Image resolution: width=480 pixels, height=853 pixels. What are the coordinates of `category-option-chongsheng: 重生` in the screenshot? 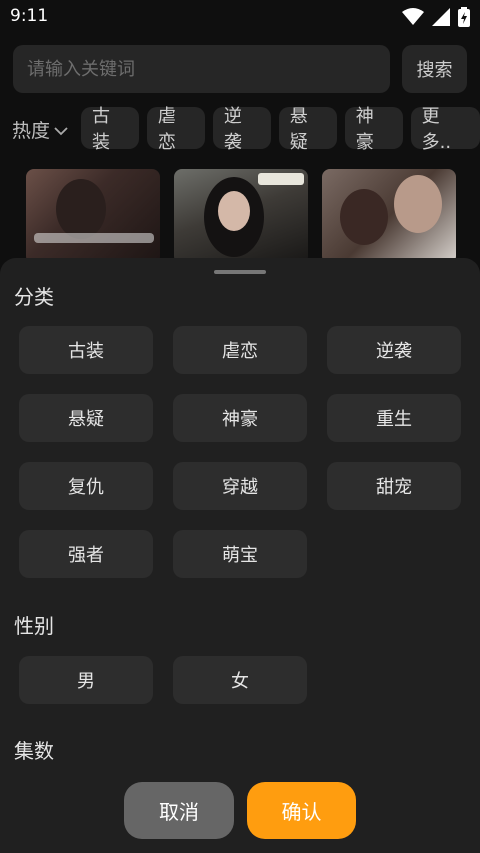 It's located at (394, 418).